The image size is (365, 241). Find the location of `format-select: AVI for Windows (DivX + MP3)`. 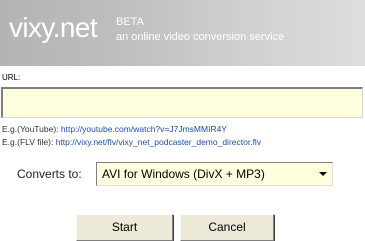

format-select: AVI for Windows (DivX + MP3) is located at coordinates (214, 174).